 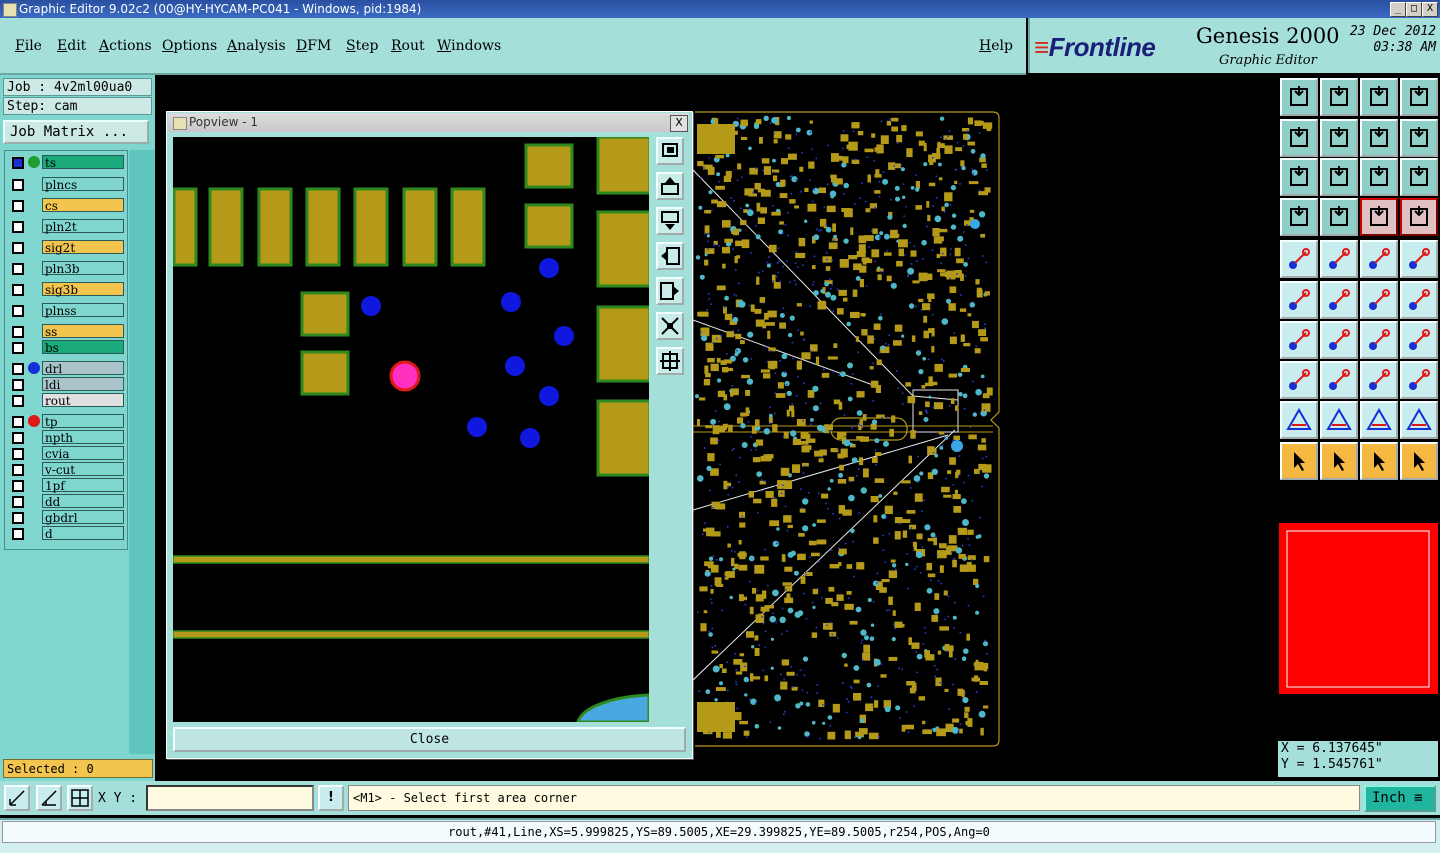 What do you see at coordinates (362, 46) in the screenshot?
I see `menu-step: Step` at bounding box center [362, 46].